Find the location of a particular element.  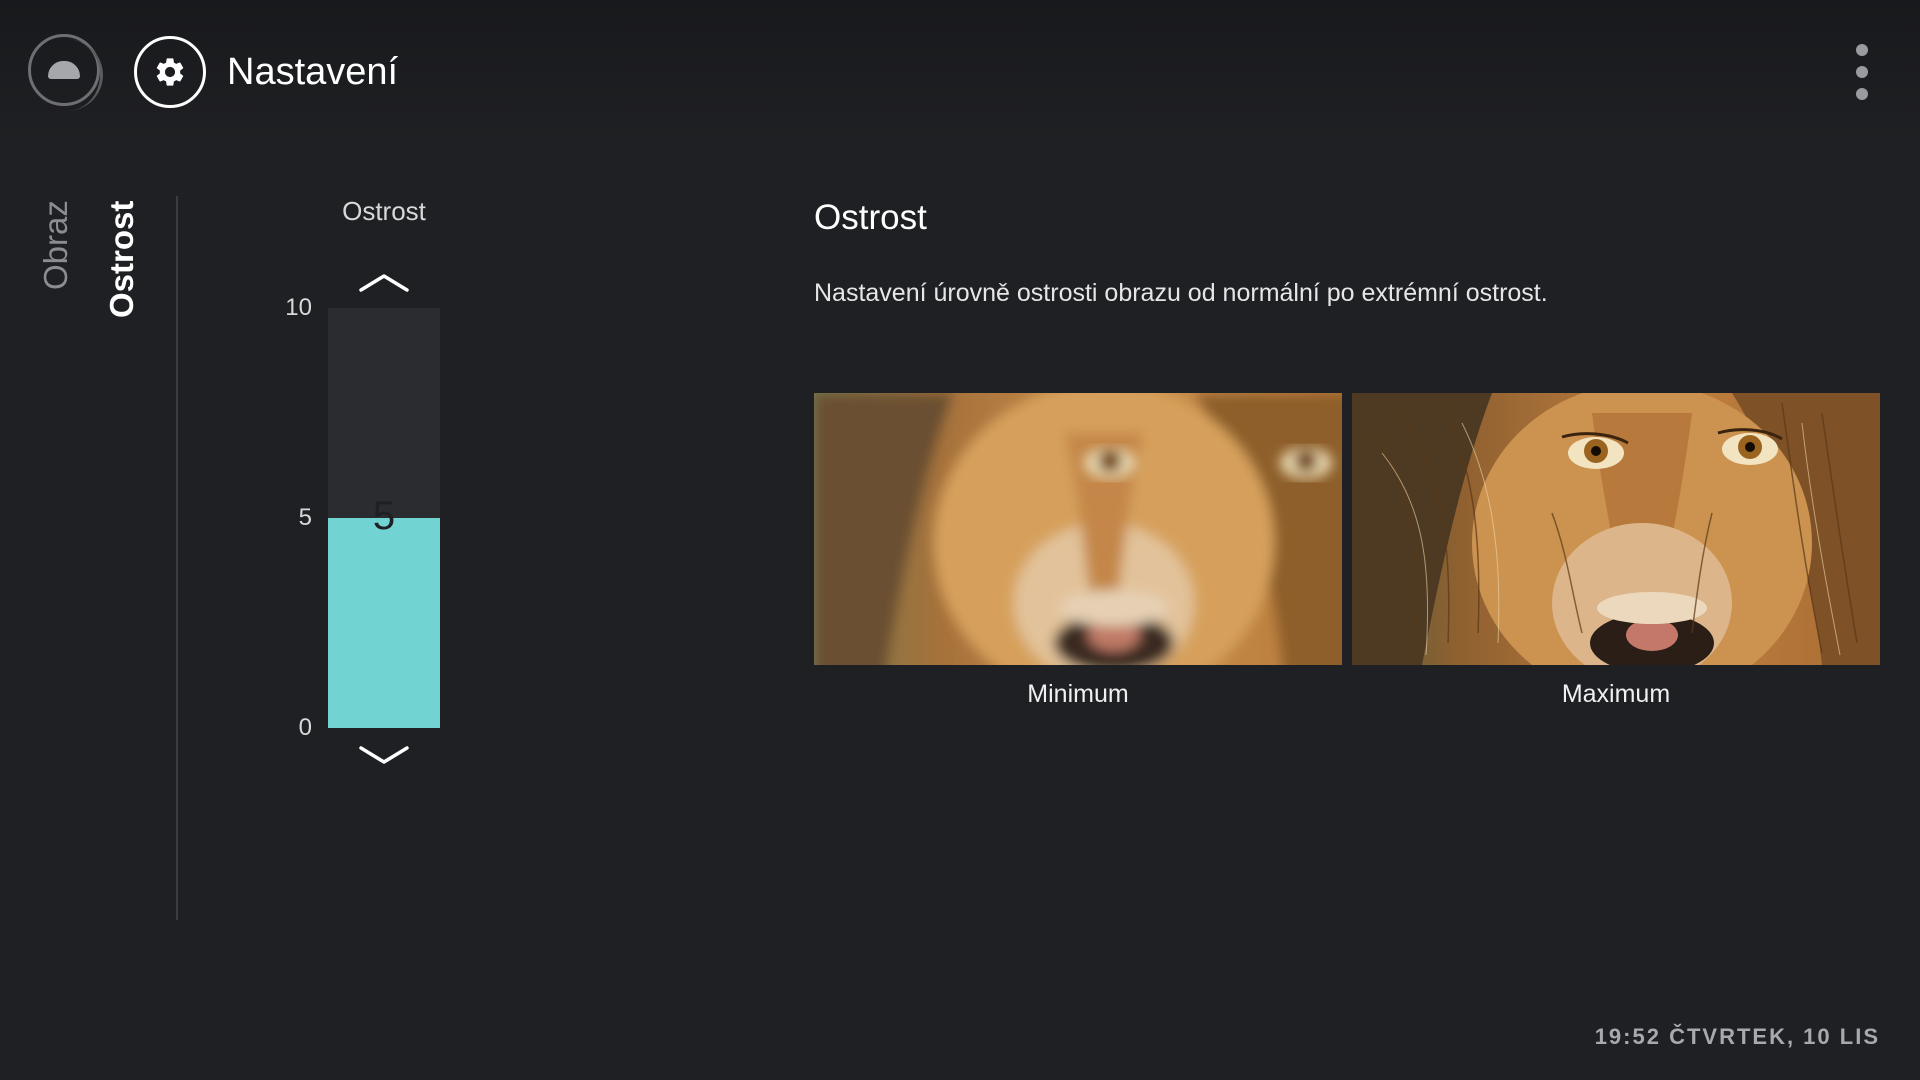

breadcrumb-current-tab: Ostrost is located at coordinates (122, 259).